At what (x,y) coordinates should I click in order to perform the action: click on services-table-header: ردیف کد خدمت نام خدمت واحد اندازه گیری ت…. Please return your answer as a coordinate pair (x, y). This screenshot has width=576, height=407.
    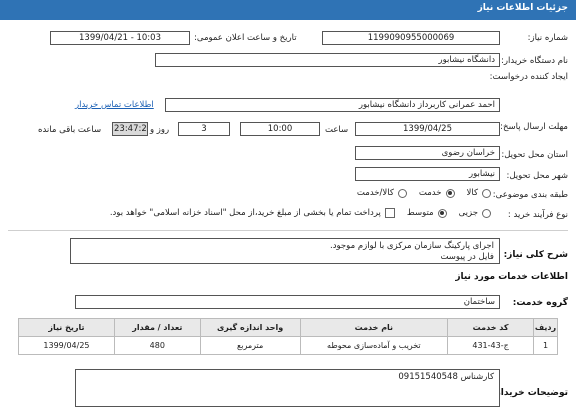
    Looking at the image, I should click on (288, 327).